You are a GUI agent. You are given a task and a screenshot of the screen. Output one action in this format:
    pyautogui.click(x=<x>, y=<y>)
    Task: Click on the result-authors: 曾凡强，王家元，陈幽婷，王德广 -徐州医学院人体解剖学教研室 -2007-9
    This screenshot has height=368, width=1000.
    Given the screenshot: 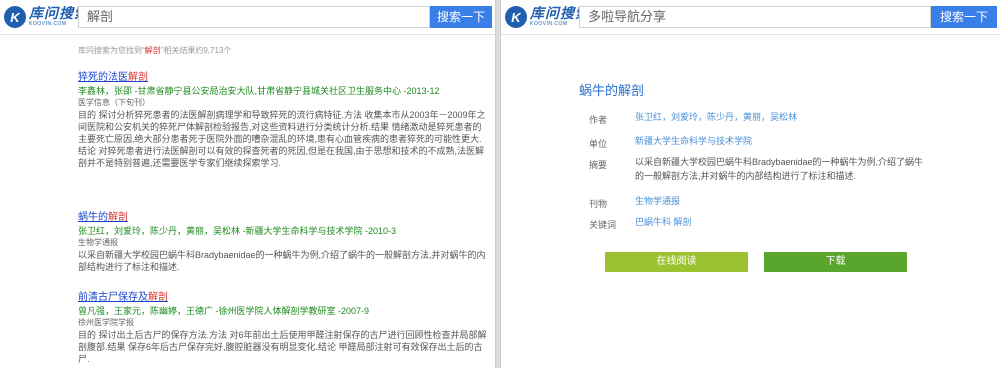 What is the action you would take?
    pyautogui.click(x=283, y=311)
    